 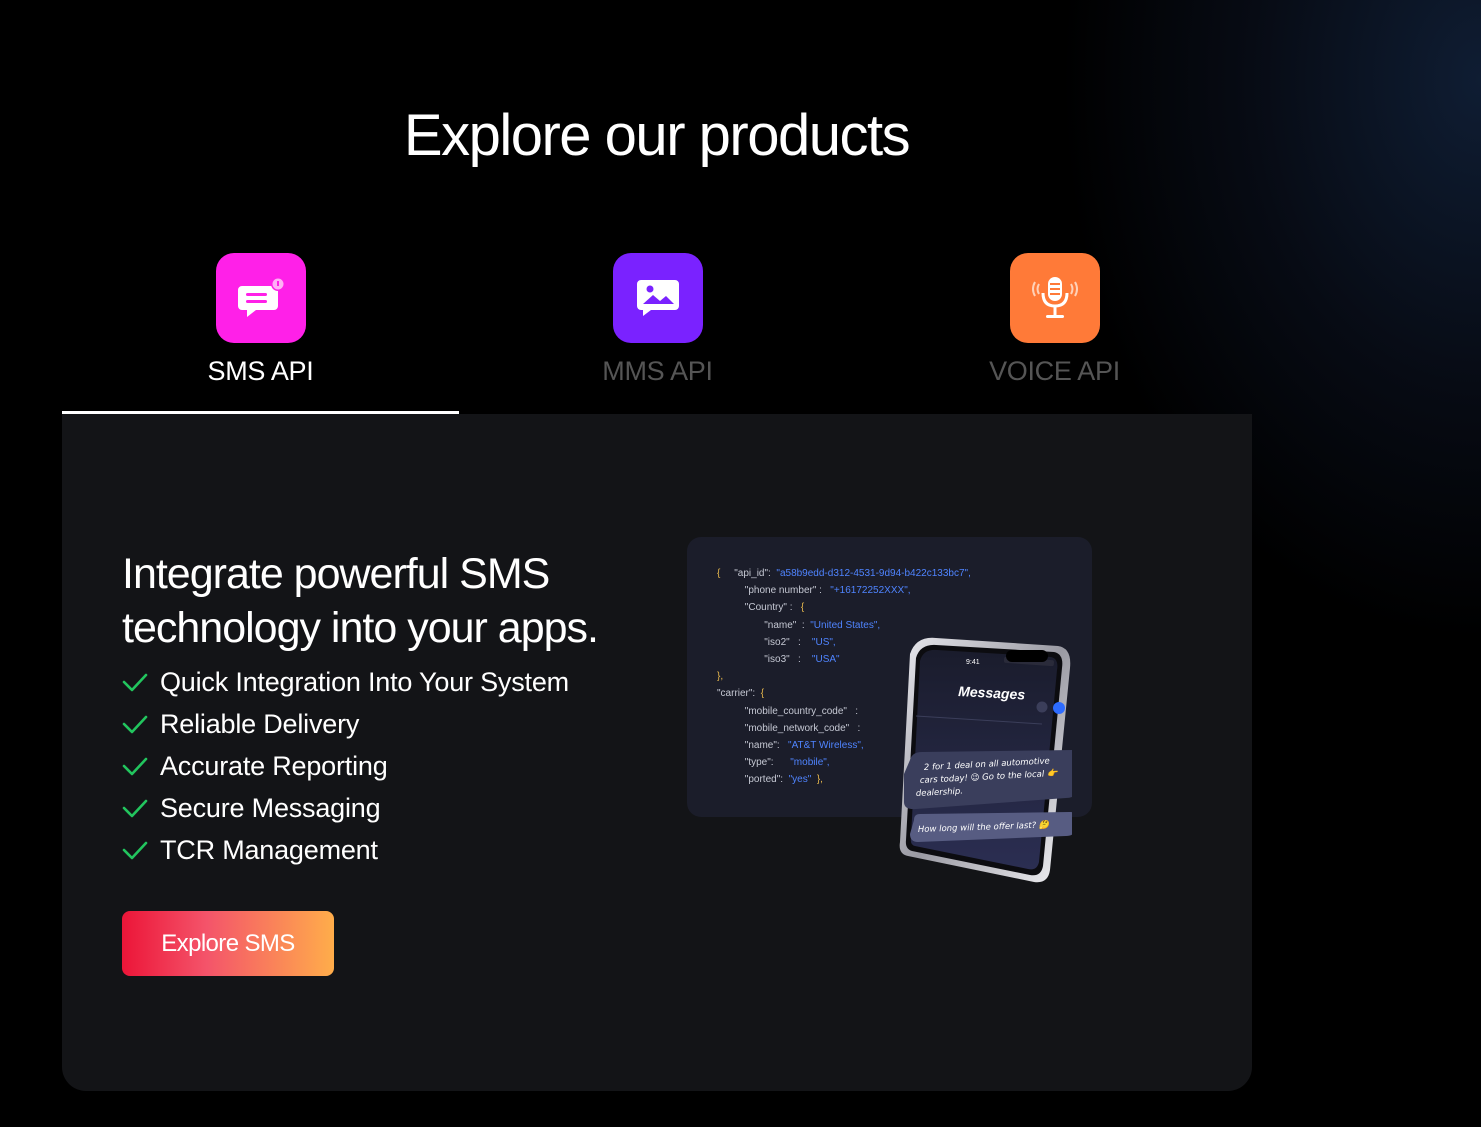 What do you see at coordinates (657, 298) in the screenshot?
I see `image-message-icon` at bounding box center [657, 298].